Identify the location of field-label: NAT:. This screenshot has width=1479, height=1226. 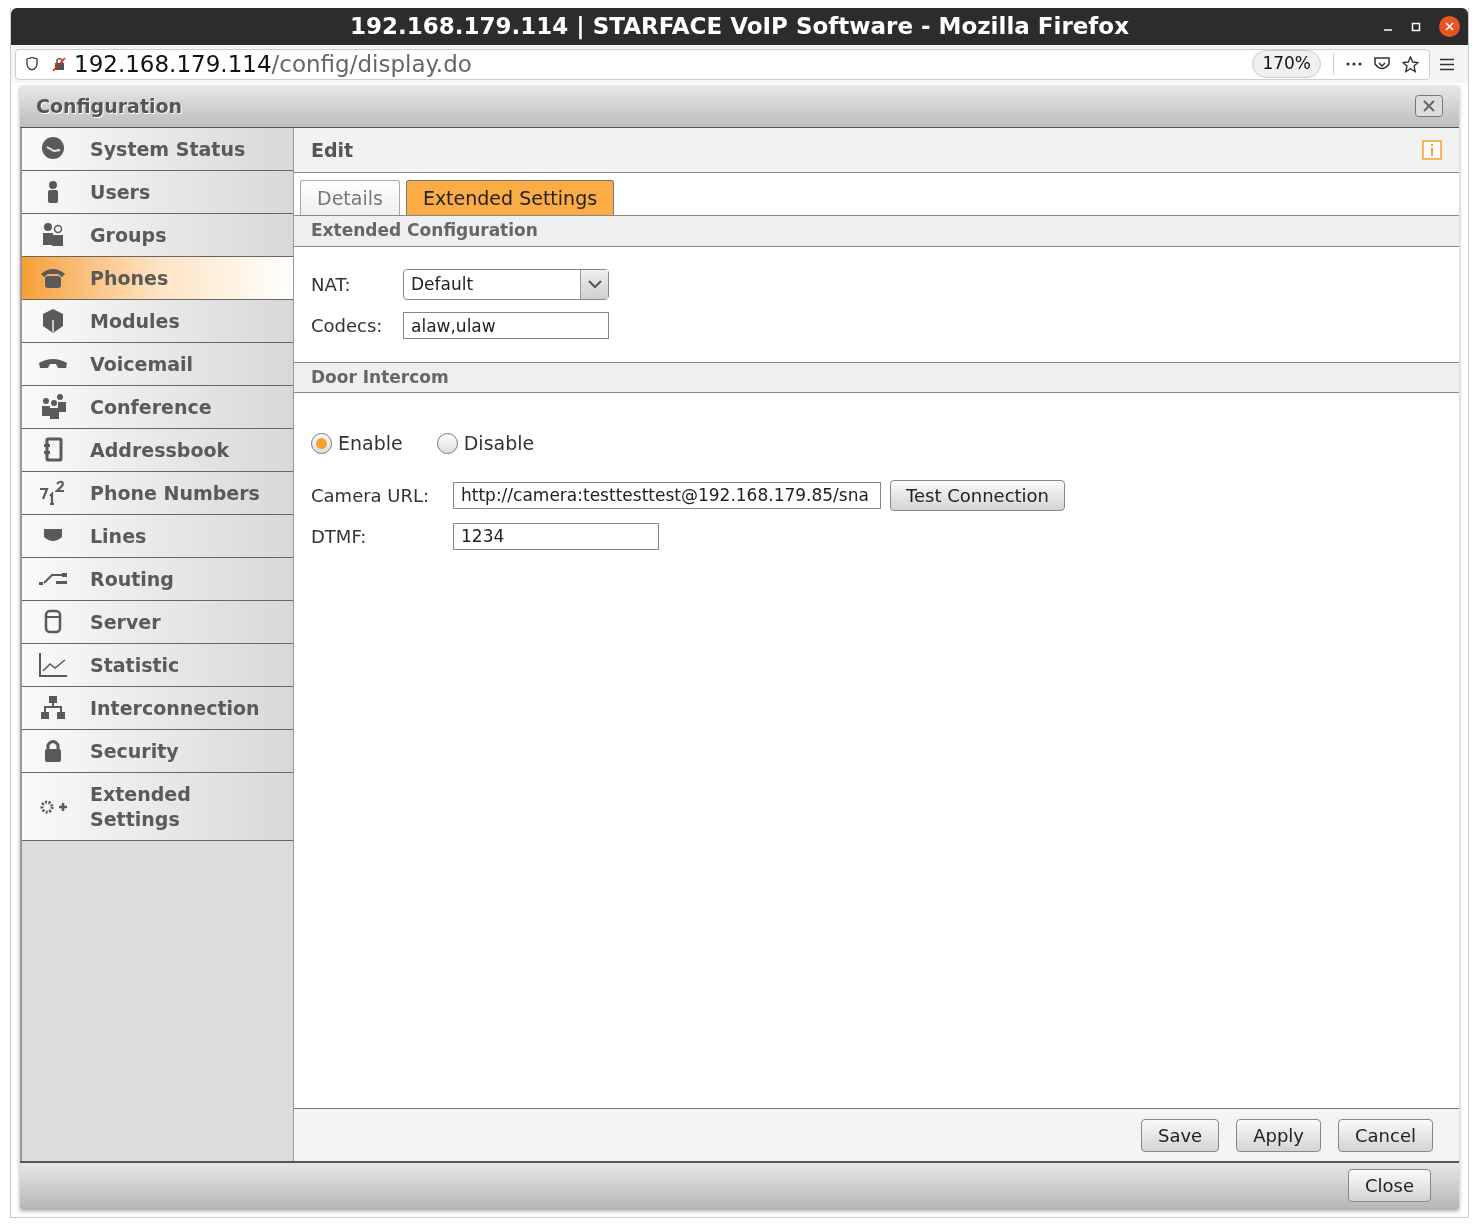
(331, 285).